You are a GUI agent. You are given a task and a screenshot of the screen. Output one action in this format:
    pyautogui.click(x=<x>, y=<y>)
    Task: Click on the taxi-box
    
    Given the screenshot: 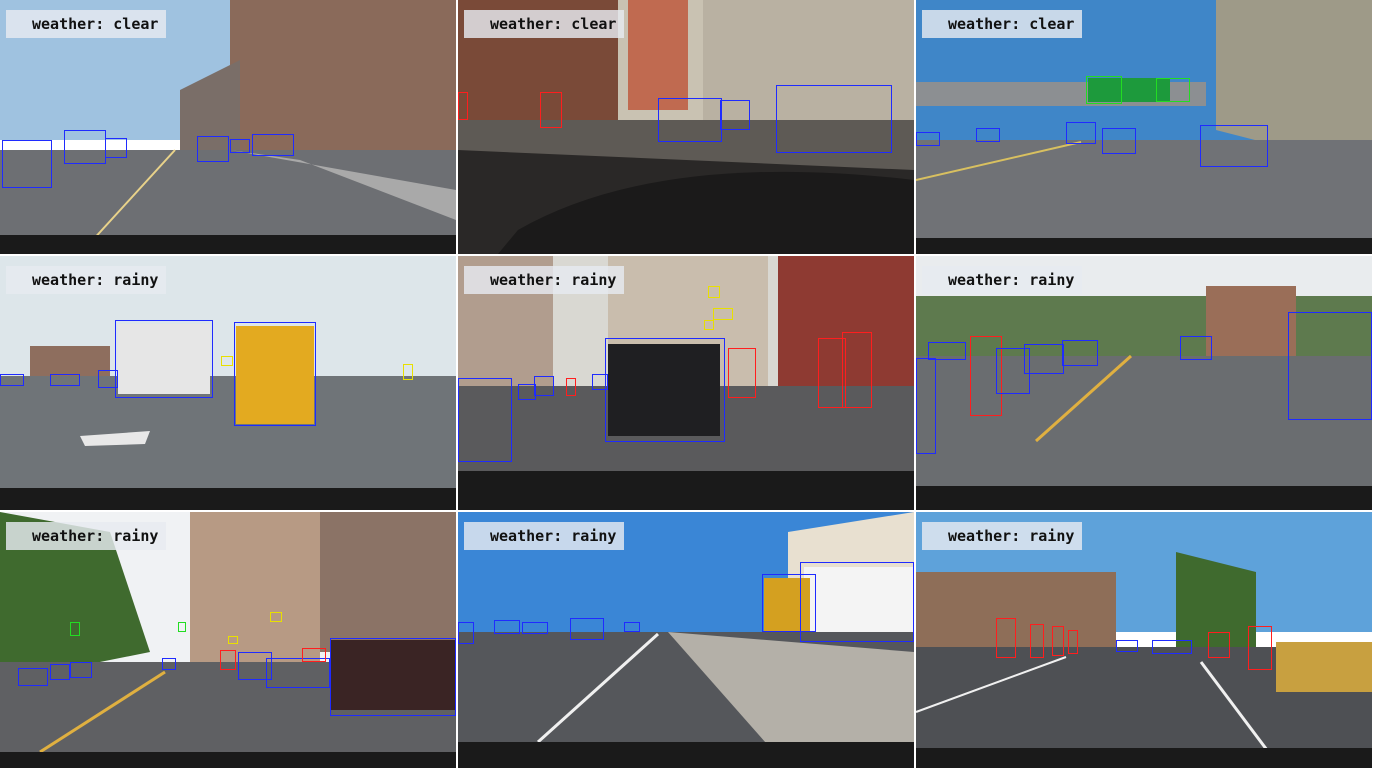 What is the action you would take?
    pyautogui.click(x=275, y=374)
    